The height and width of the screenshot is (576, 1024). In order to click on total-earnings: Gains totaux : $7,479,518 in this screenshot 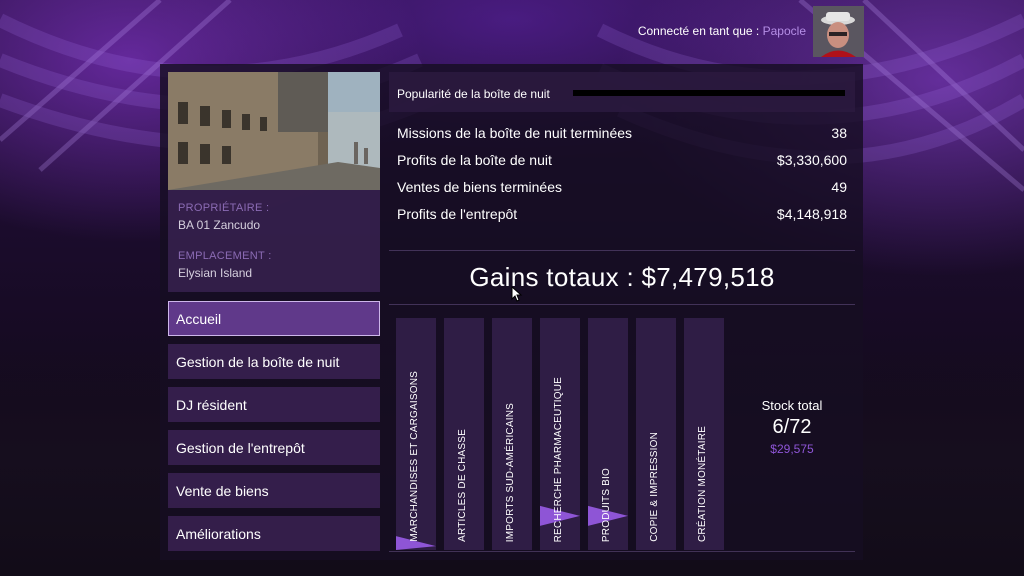, I will do `click(622, 277)`.